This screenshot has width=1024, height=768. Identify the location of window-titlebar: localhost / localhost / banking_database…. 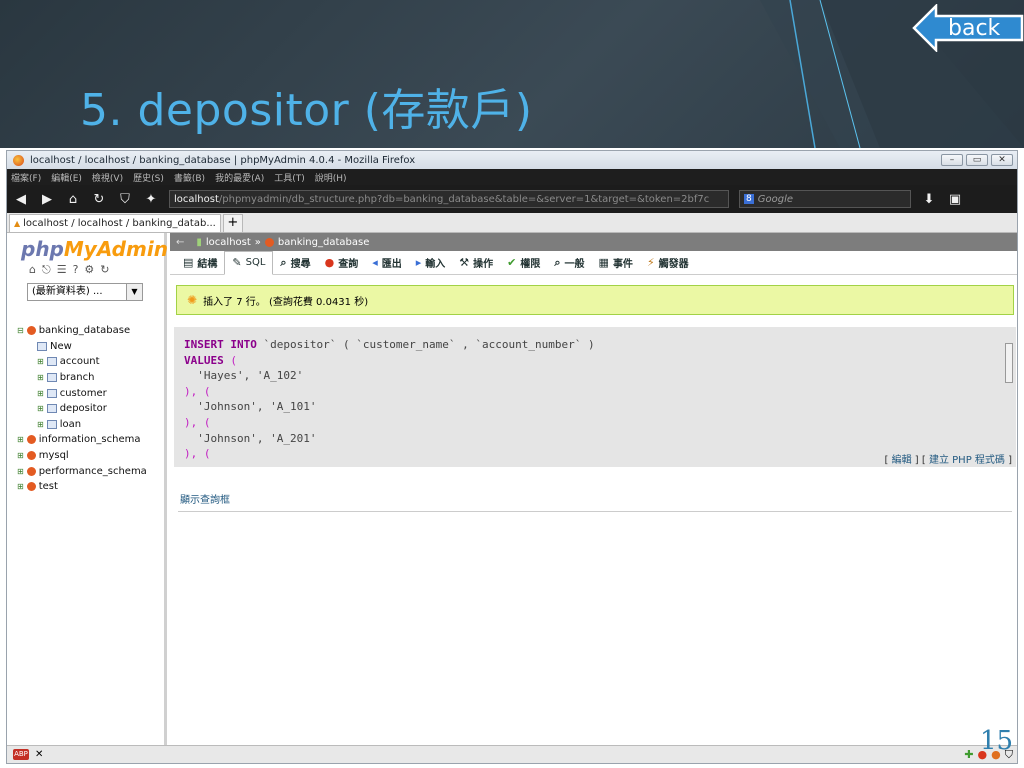
(512, 160).